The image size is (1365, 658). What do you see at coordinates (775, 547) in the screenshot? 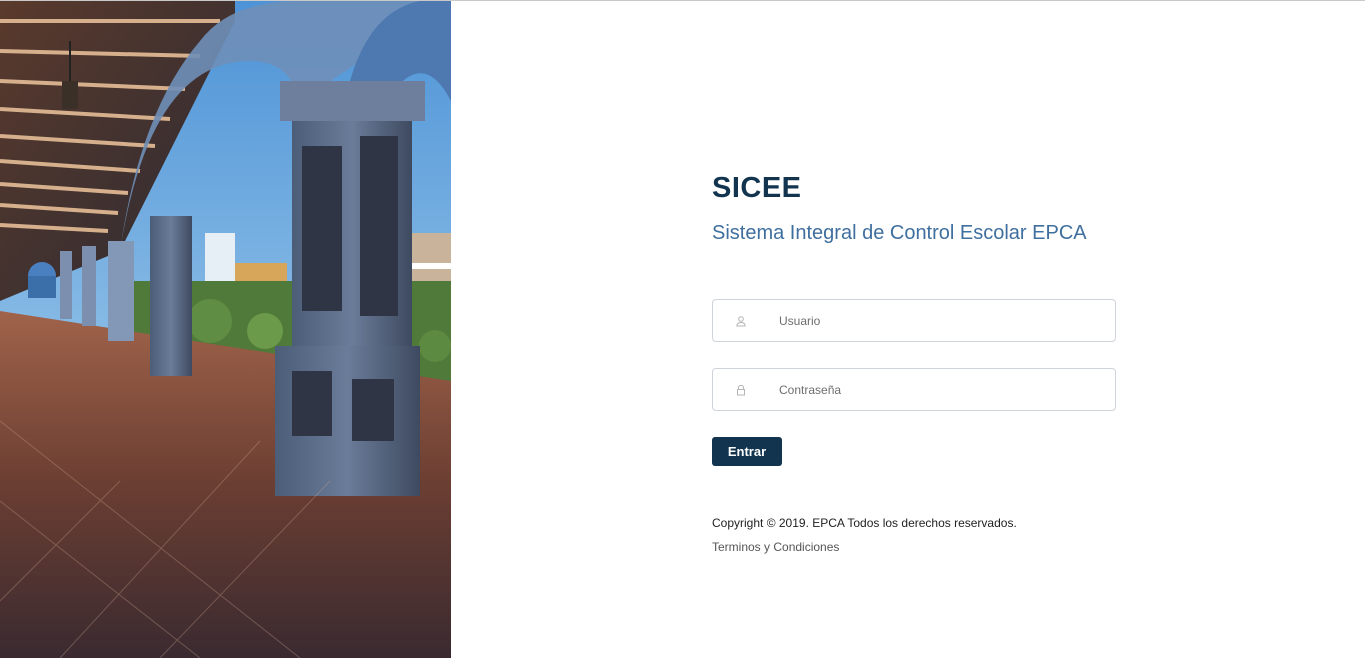
I see `terms-link: Terminos y Condiciones` at bounding box center [775, 547].